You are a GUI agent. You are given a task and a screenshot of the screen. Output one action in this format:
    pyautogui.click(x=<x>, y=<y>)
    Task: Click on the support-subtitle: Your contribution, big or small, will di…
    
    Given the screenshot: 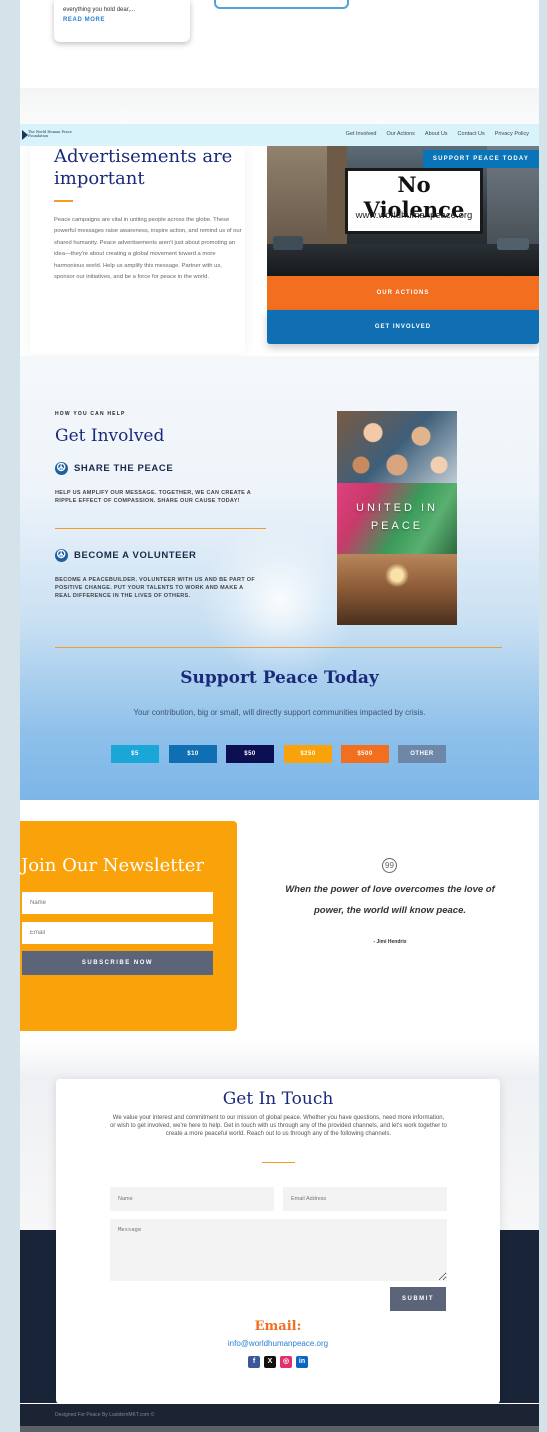 What is the action you would take?
    pyautogui.click(x=279, y=712)
    